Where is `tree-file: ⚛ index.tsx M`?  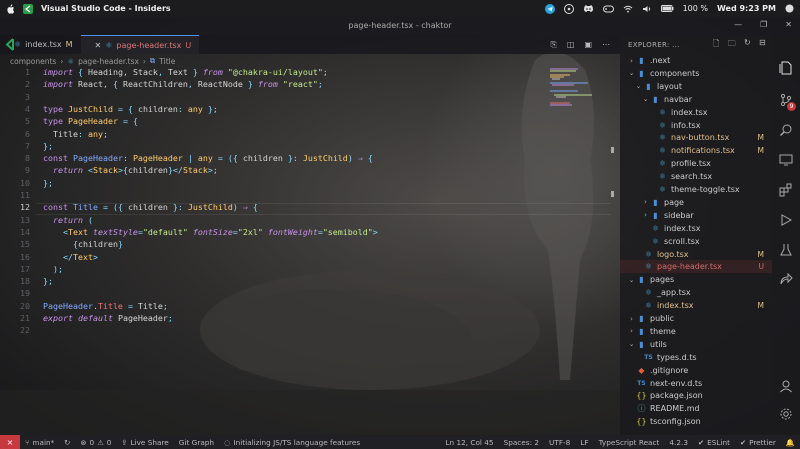 tree-file: ⚛ index.tsx M is located at coordinates (696, 305).